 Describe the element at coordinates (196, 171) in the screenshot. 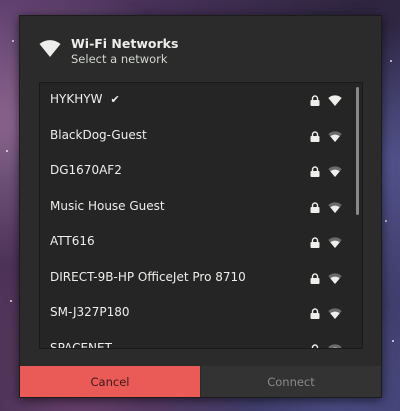

I see `network-row: DG1670AF2` at that location.